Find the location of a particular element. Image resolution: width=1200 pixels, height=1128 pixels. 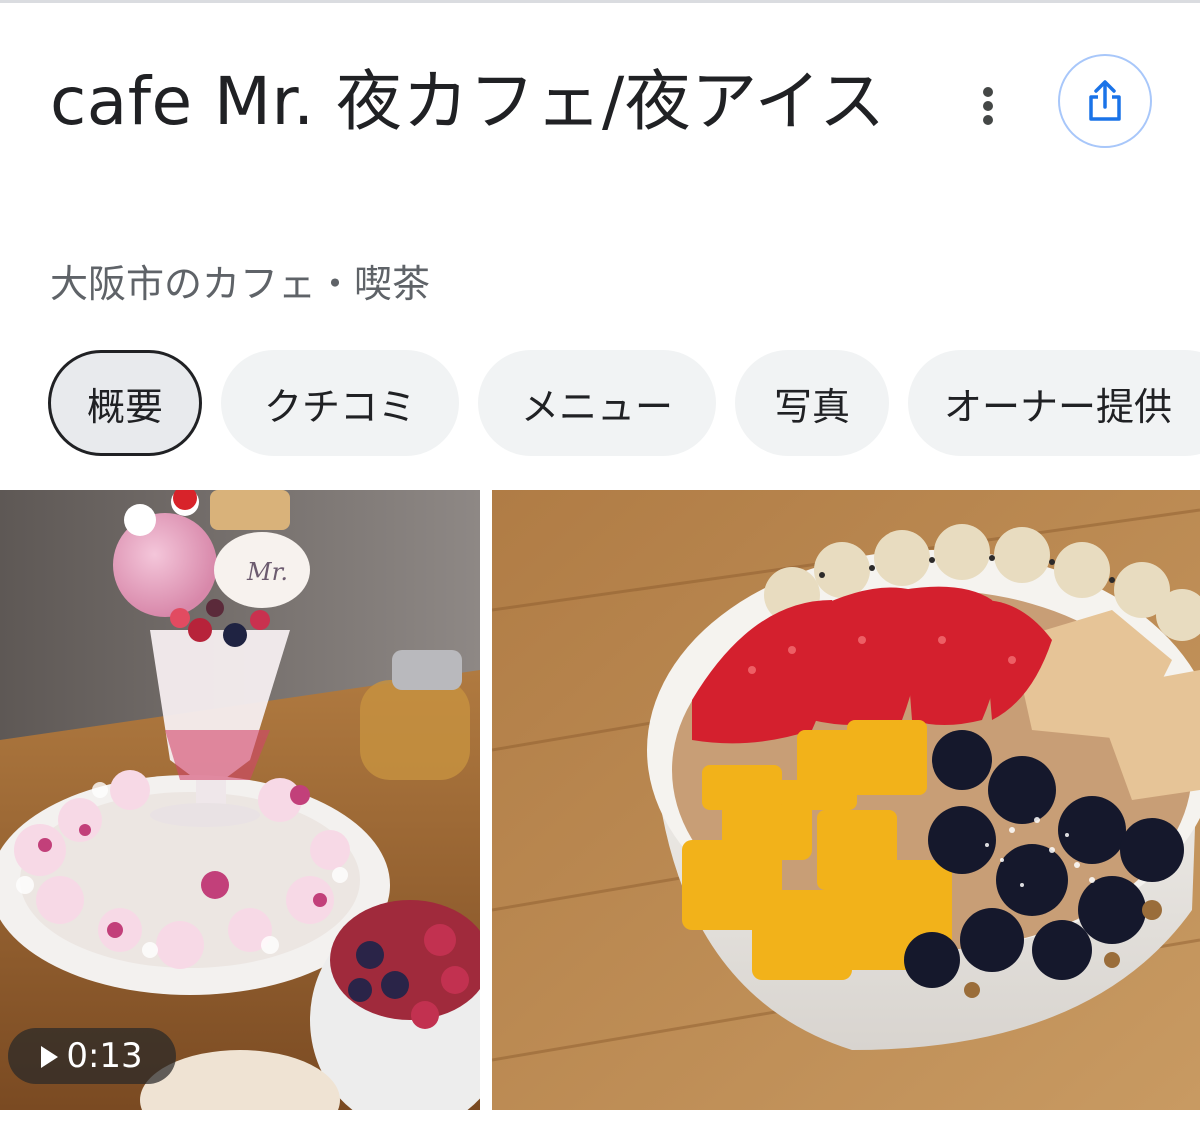

tab-overview: 概要 is located at coordinates (125, 403).